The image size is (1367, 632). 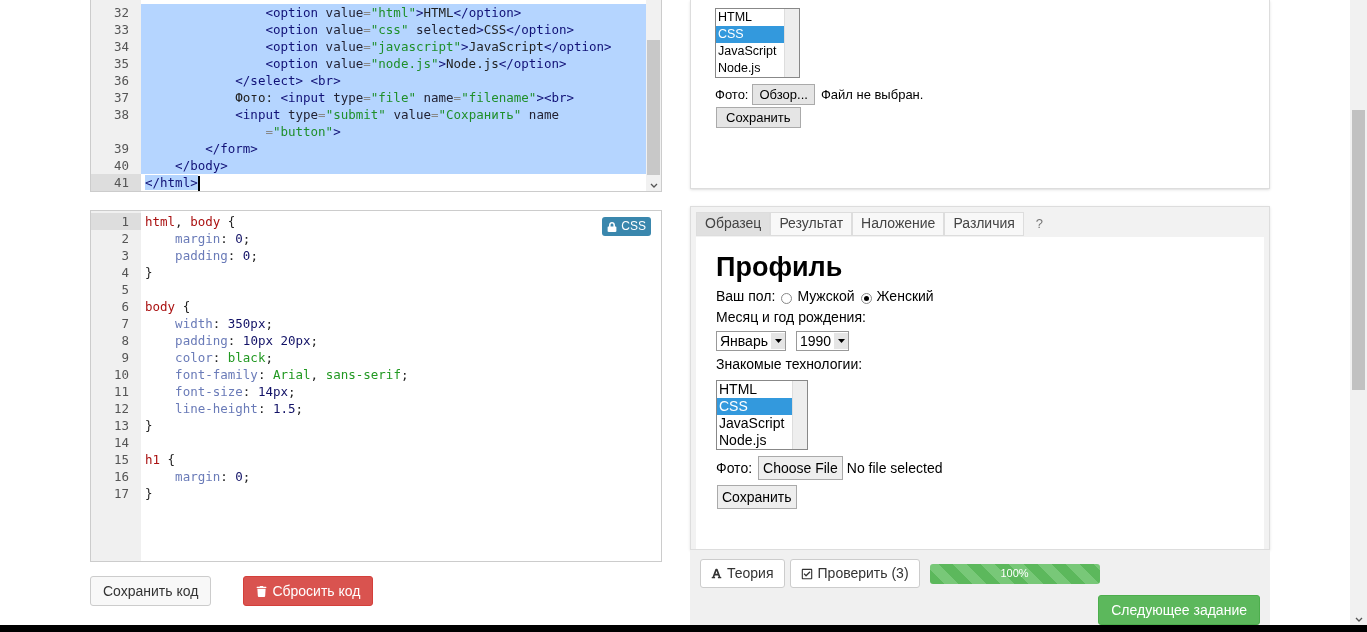 I want to click on code-line: padding: 0;, so click(x=216, y=255).